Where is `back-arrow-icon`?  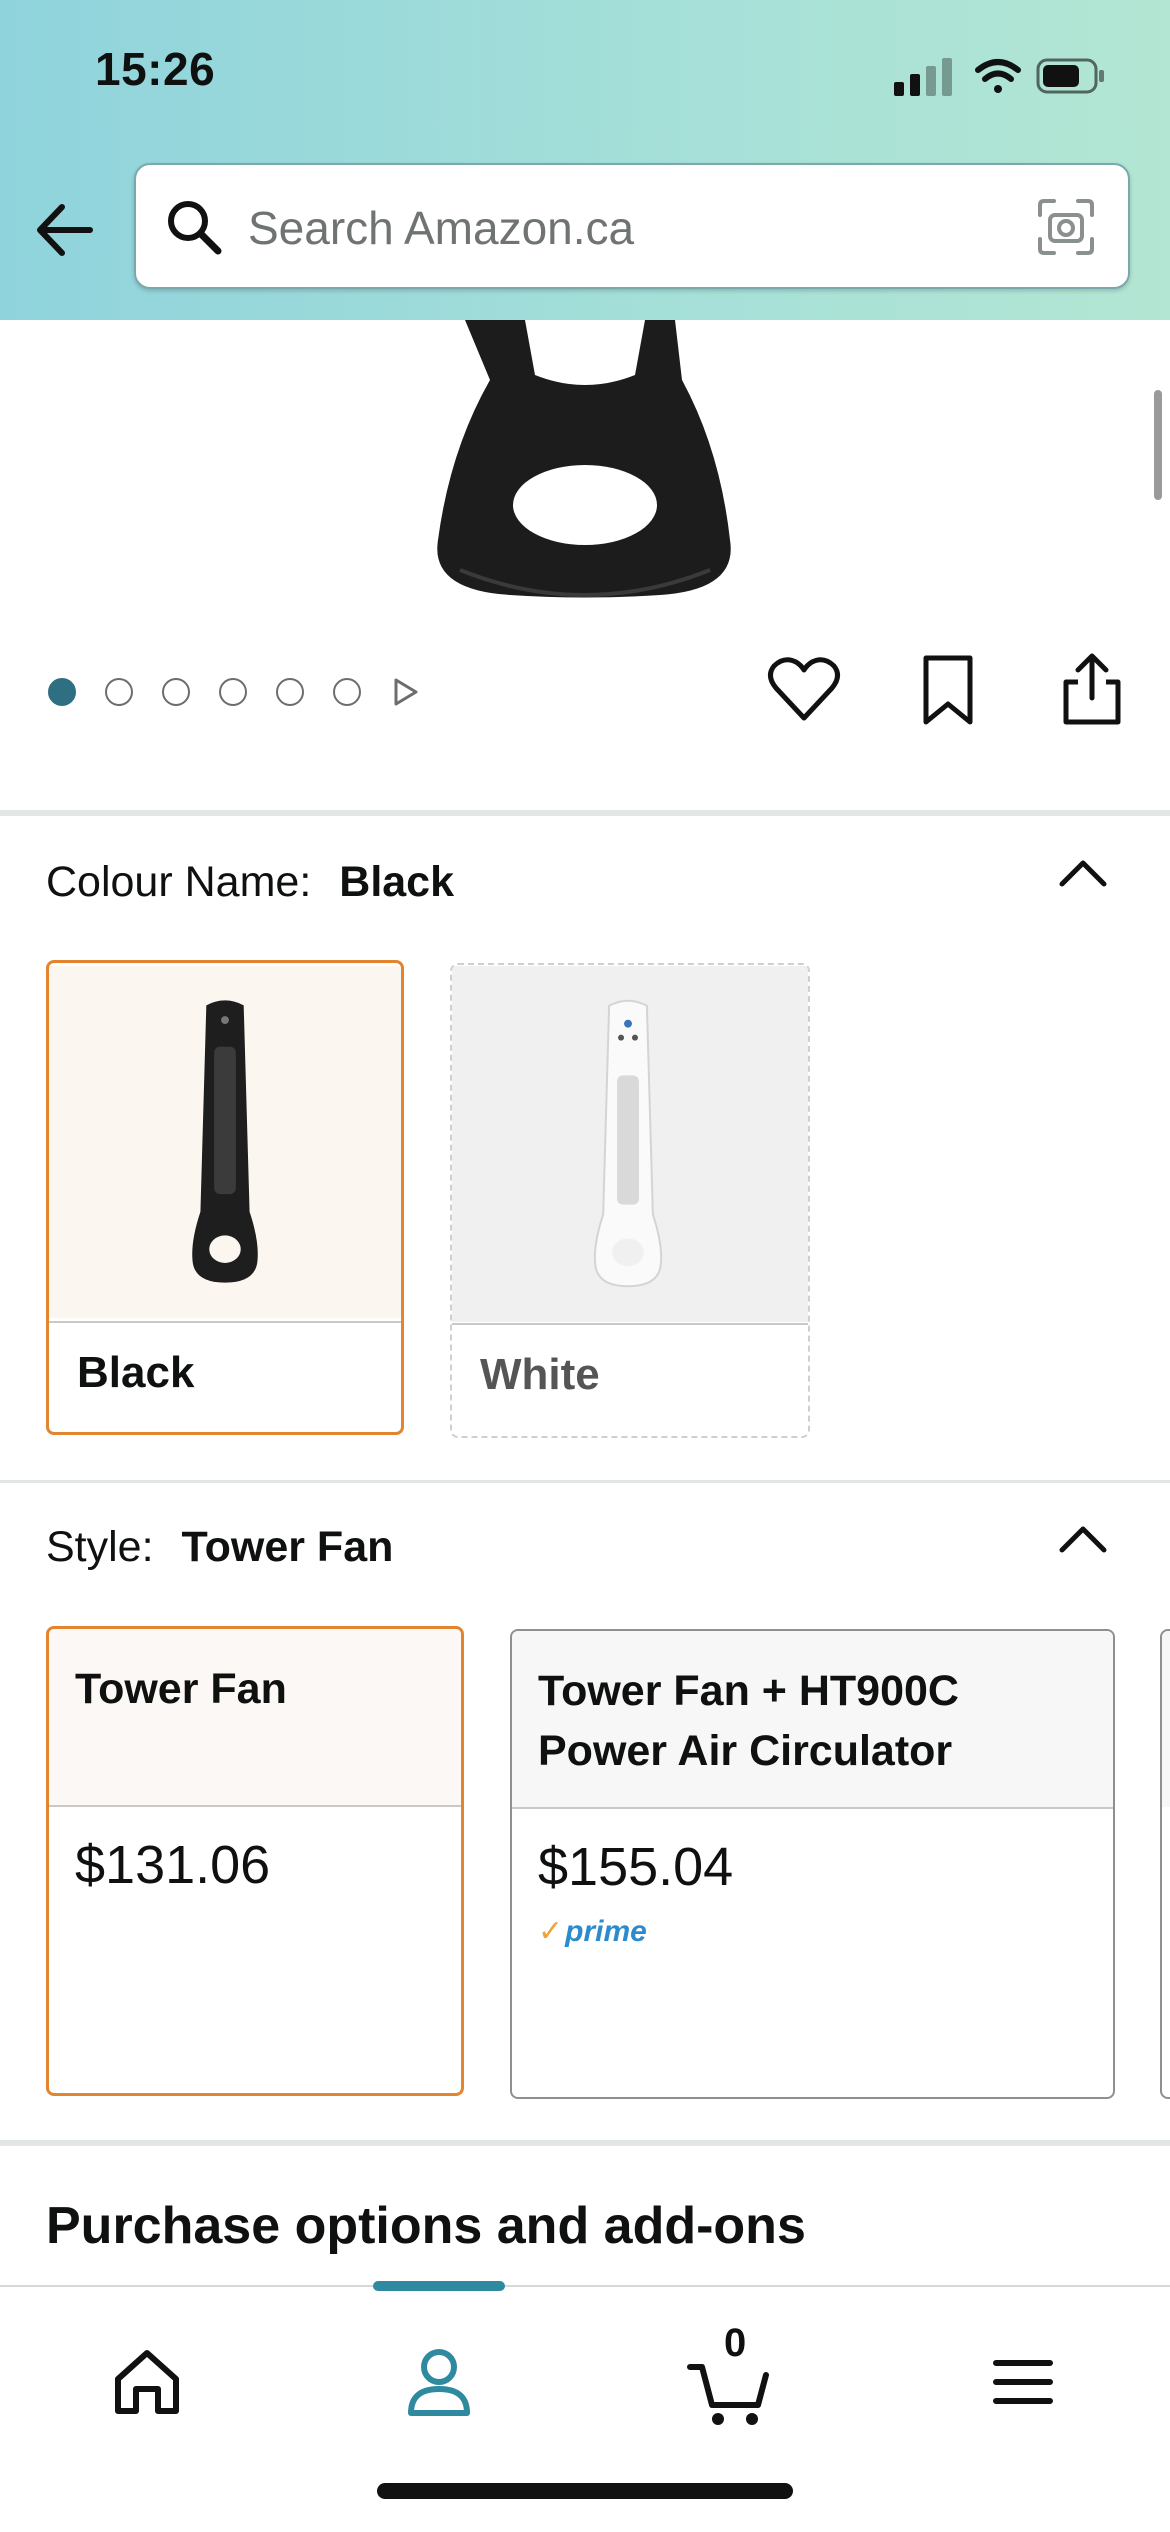 back-arrow-icon is located at coordinates (68, 230).